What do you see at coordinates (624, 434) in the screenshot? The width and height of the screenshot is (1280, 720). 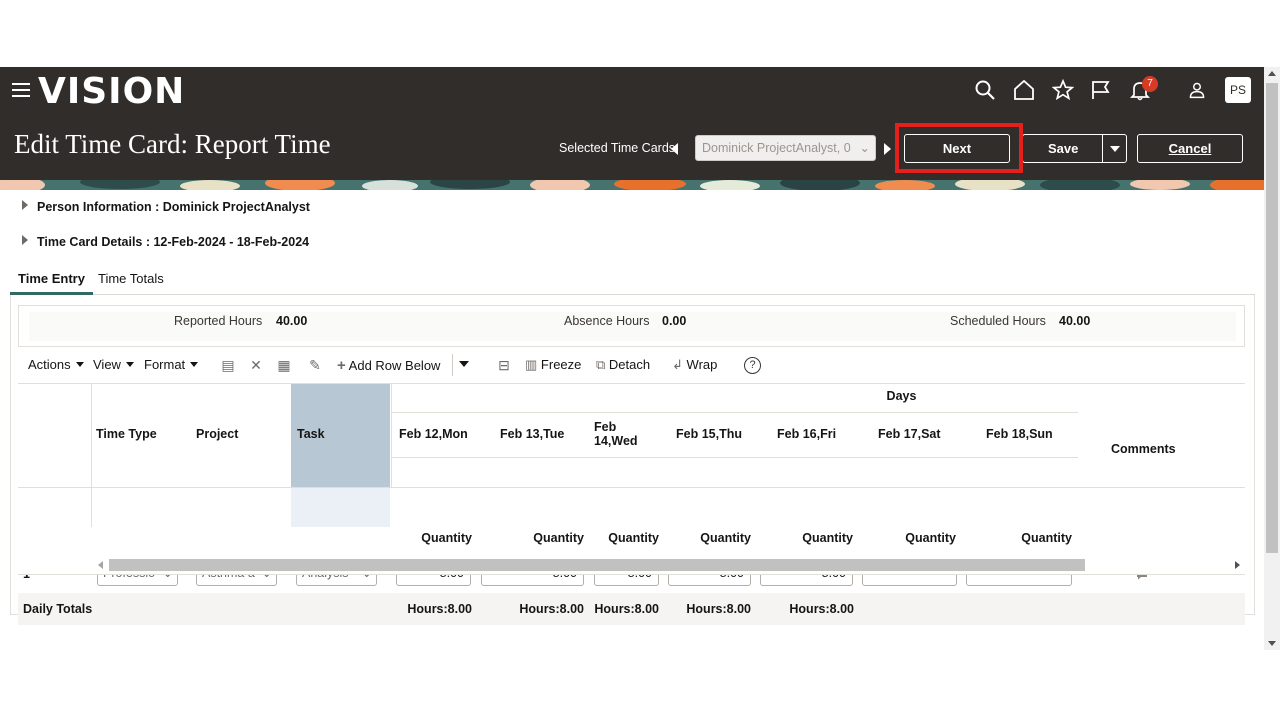 I see `col-header-day: Feb 14,Wed` at bounding box center [624, 434].